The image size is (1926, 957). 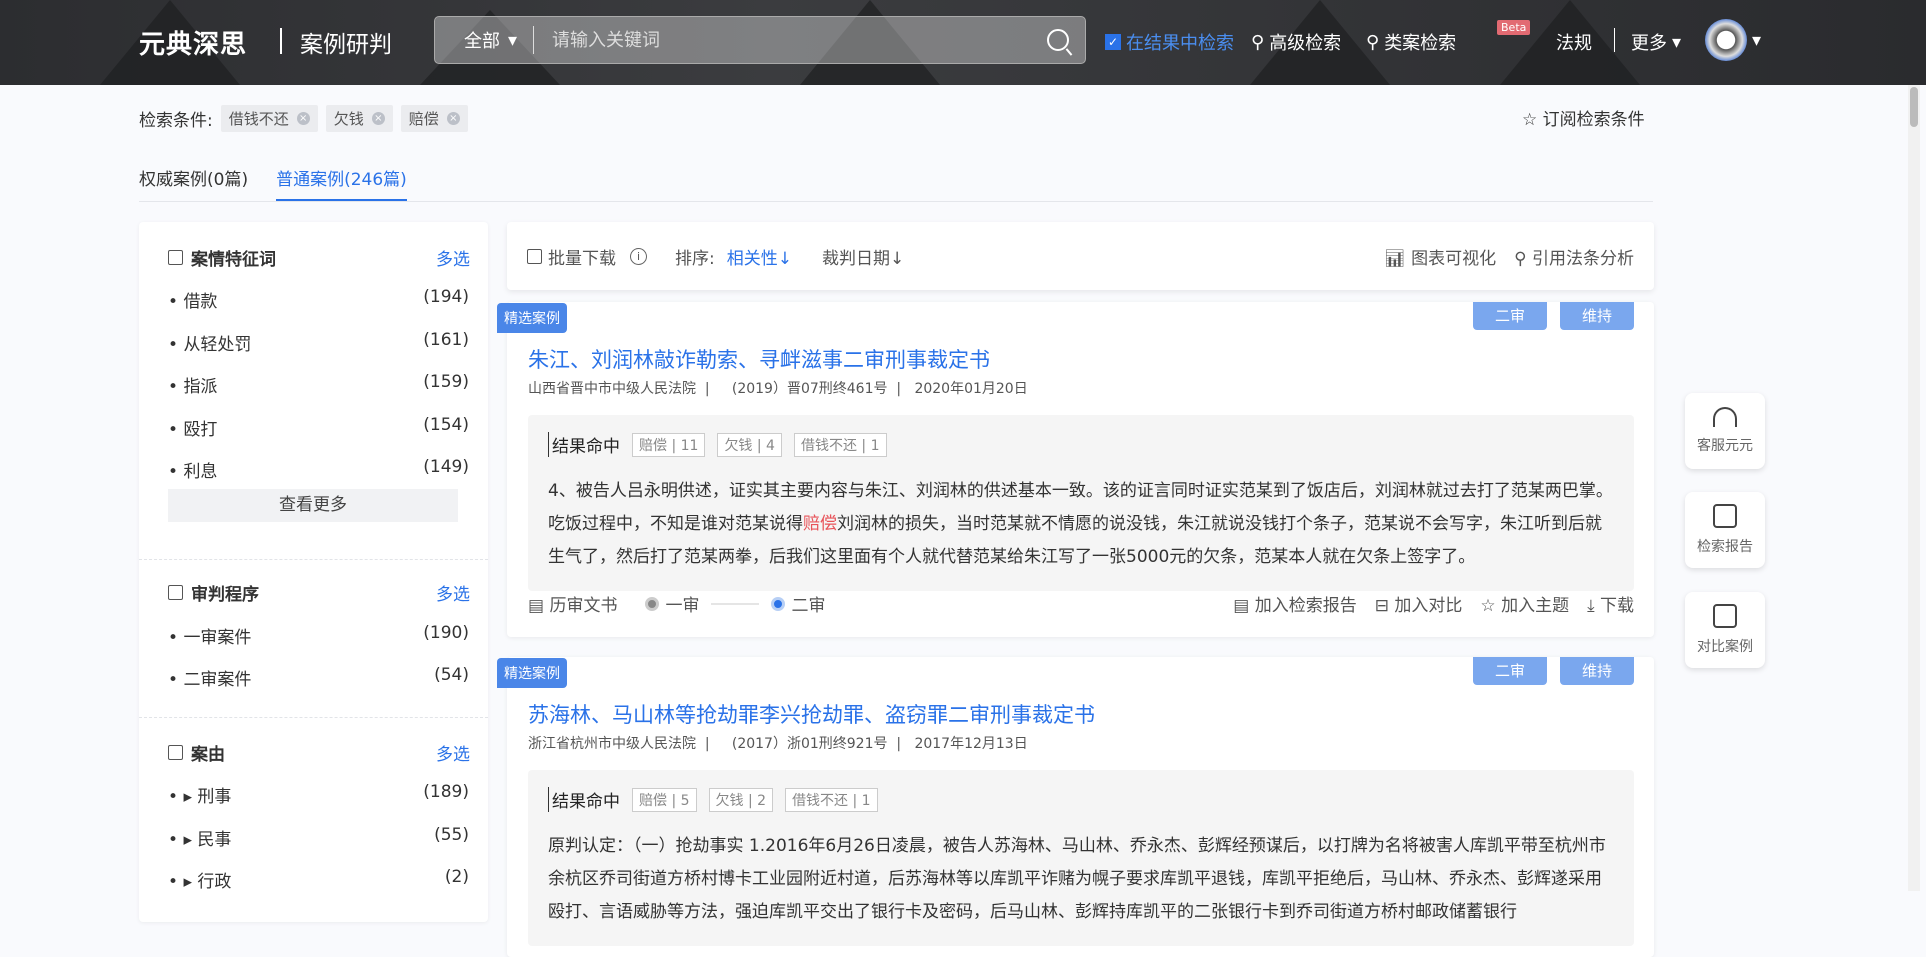 What do you see at coordinates (1756, 40) in the screenshot?
I see `avatar-caret-icon: ▾` at bounding box center [1756, 40].